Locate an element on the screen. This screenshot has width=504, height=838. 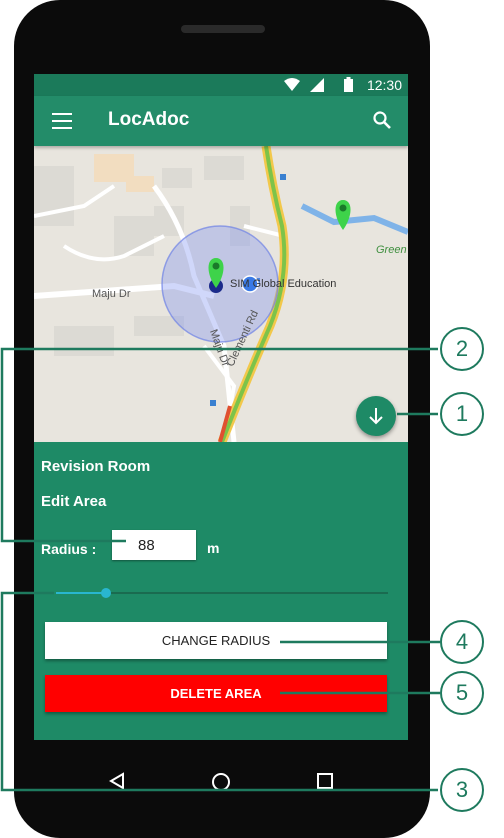
callout-5: 5 is located at coordinates (462, 693).